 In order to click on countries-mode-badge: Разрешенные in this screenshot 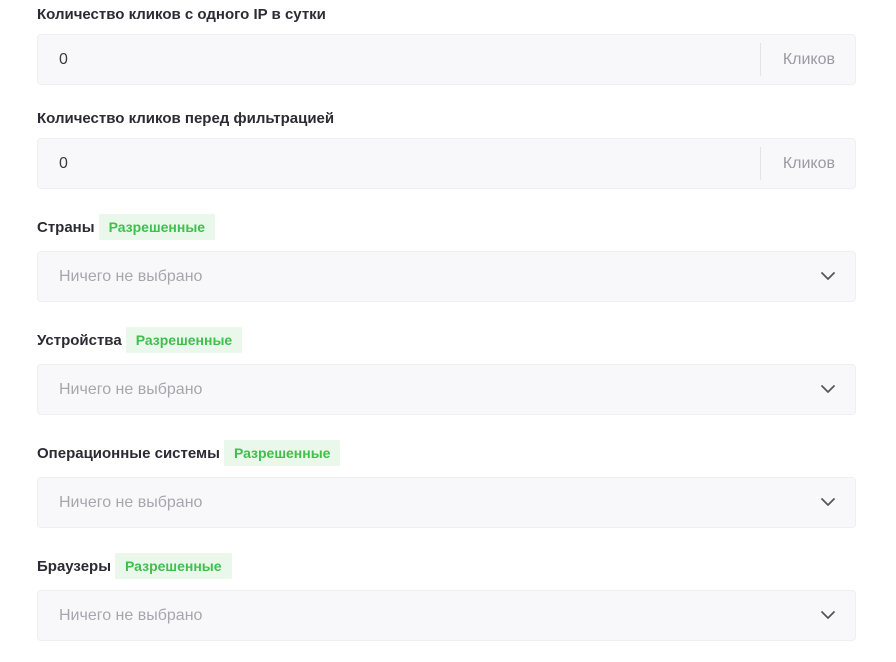, I will do `click(157, 227)`.